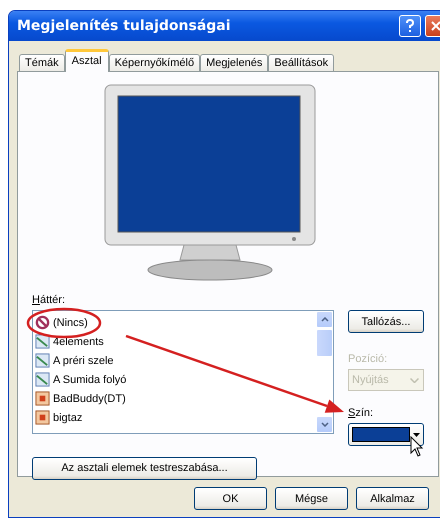 The width and height of the screenshot is (440, 520). Describe the element at coordinates (124, 26) in the screenshot. I see `window-title: Megjelenítés tulajdonságai` at that location.